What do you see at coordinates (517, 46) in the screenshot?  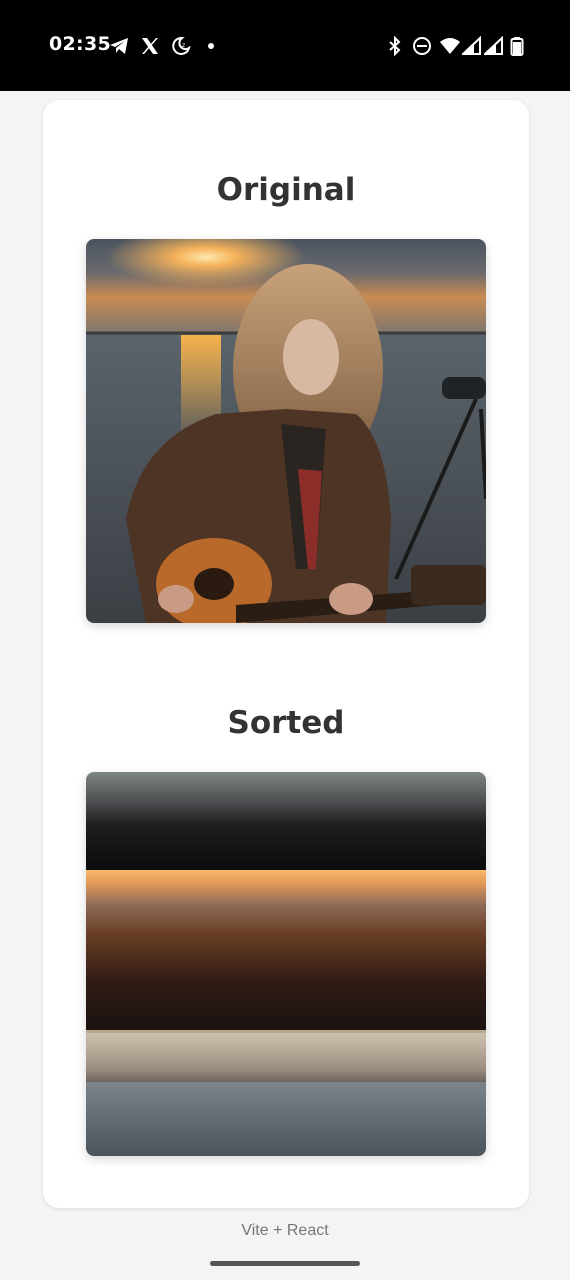 I see `battery-icon` at bounding box center [517, 46].